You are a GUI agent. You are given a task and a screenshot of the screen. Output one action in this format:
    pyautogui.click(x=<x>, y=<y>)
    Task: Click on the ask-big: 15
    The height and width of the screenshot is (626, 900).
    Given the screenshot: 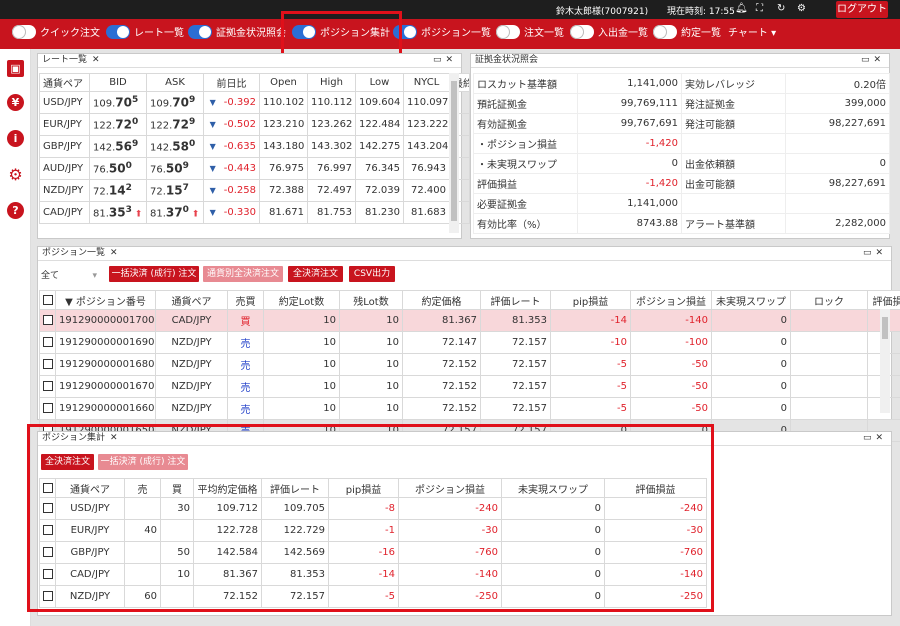 What is the action you would take?
    pyautogui.click(x=174, y=190)
    